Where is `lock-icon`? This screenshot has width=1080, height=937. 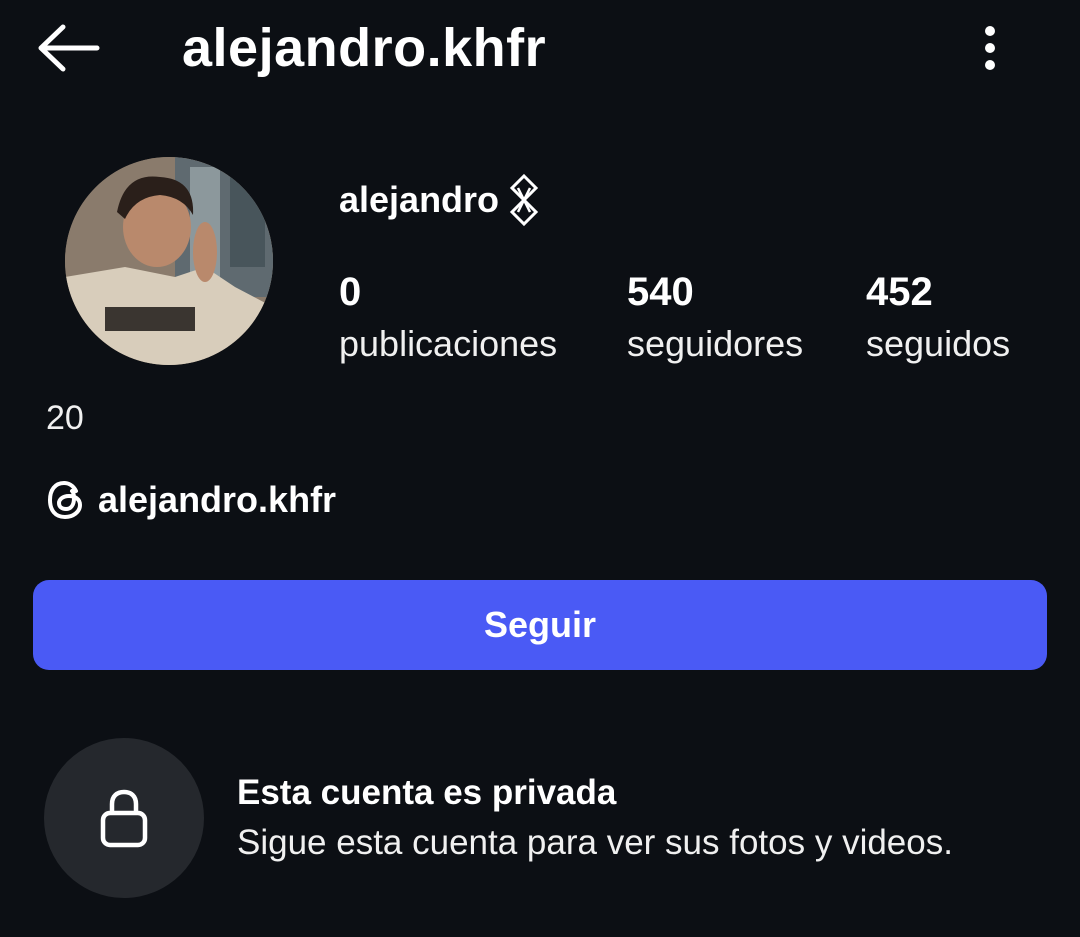 lock-icon is located at coordinates (124, 818).